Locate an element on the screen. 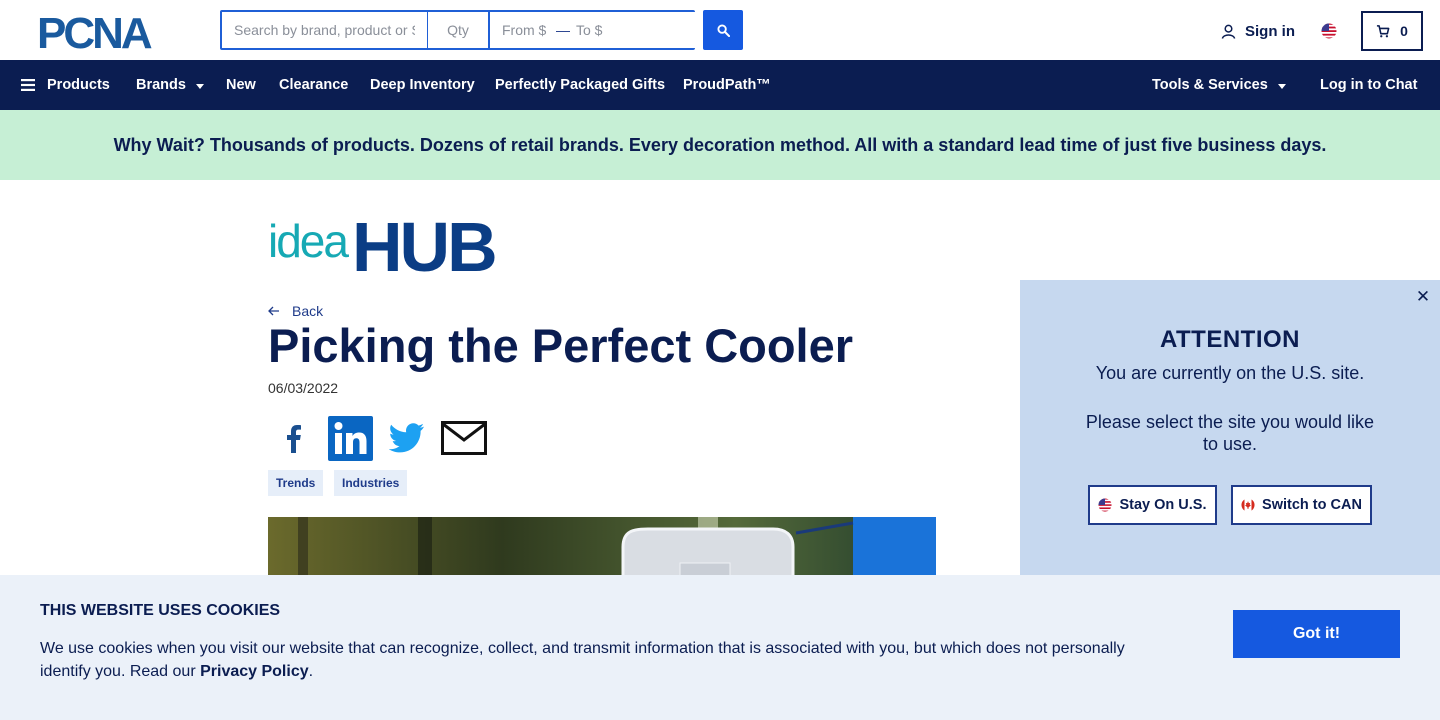 This screenshot has width=1440, height=720. price-range-dash: — is located at coordinates (563, 30).